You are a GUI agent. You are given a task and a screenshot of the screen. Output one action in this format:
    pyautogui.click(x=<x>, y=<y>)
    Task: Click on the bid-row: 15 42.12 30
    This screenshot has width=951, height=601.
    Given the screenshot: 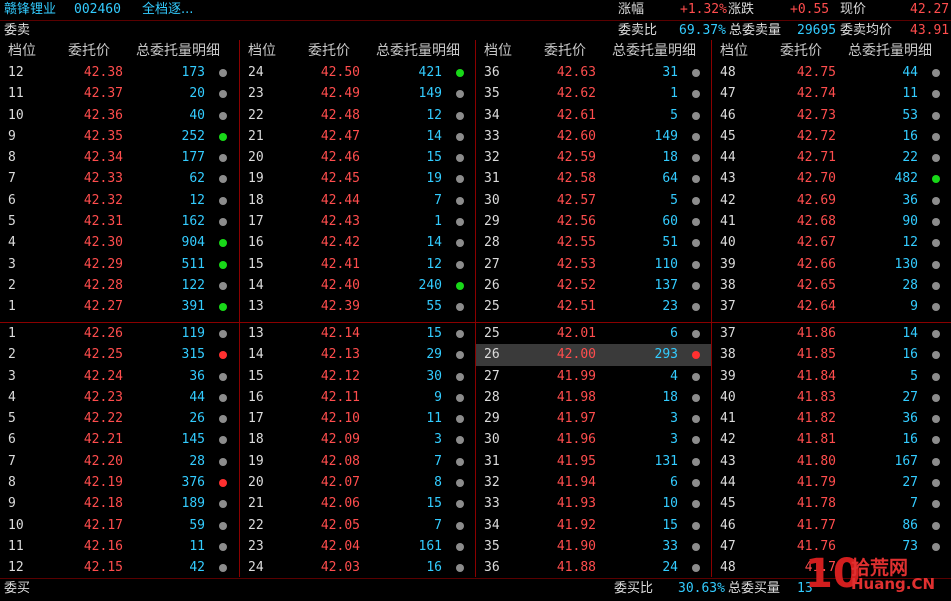 What is the action you would take?
    pyautogui.click(x=358, y=376)
    